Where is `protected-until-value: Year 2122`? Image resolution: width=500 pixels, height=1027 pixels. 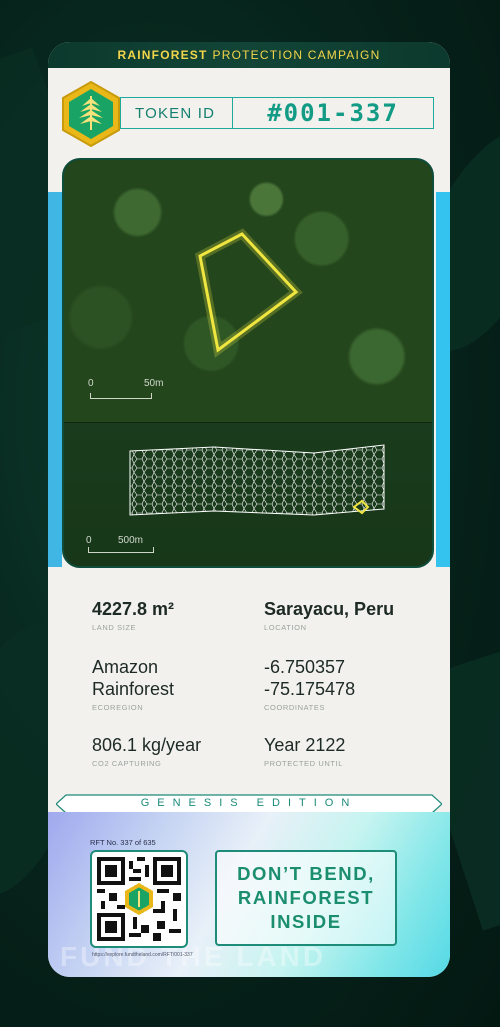 protected-until-value: Year 2122 is located at coordinates (305, 745).